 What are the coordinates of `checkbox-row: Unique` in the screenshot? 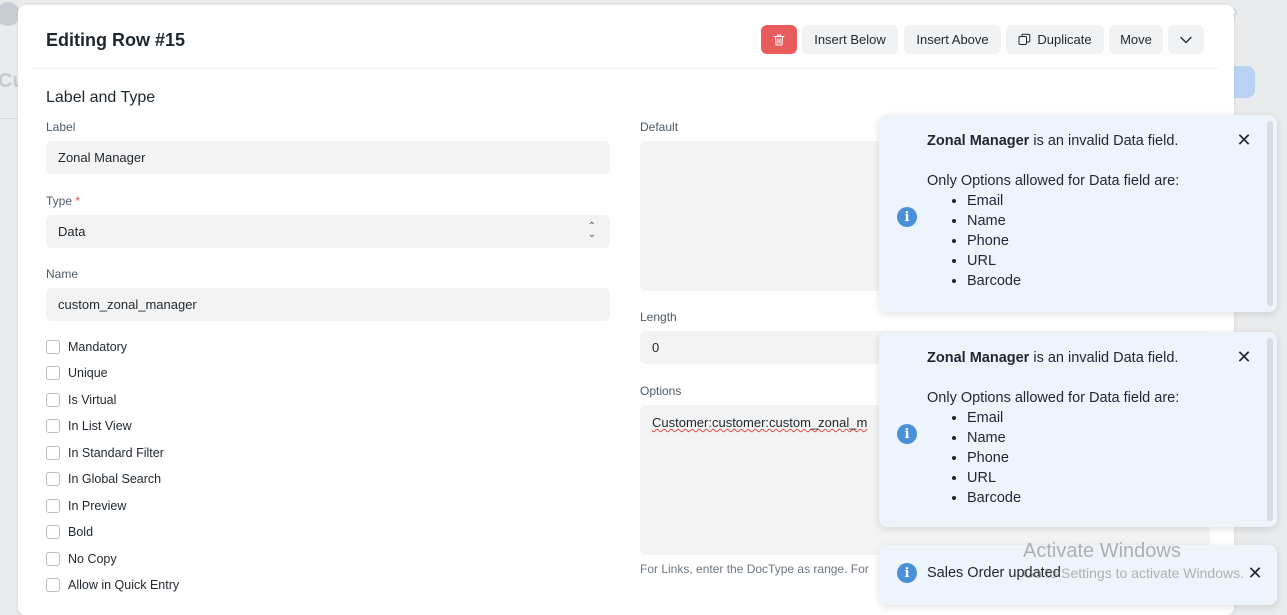 It's located at (77, 373).